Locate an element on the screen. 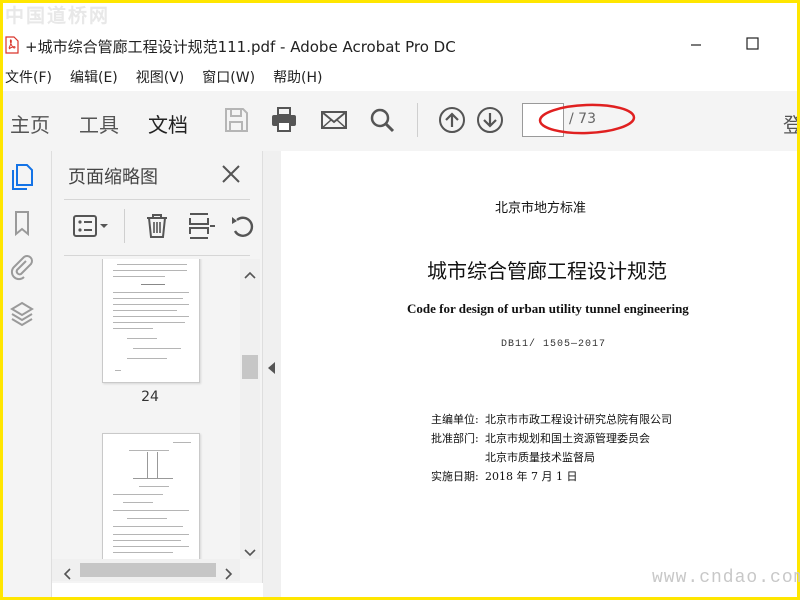  tab-tools: 工具 is located at coordinates (99, 123).